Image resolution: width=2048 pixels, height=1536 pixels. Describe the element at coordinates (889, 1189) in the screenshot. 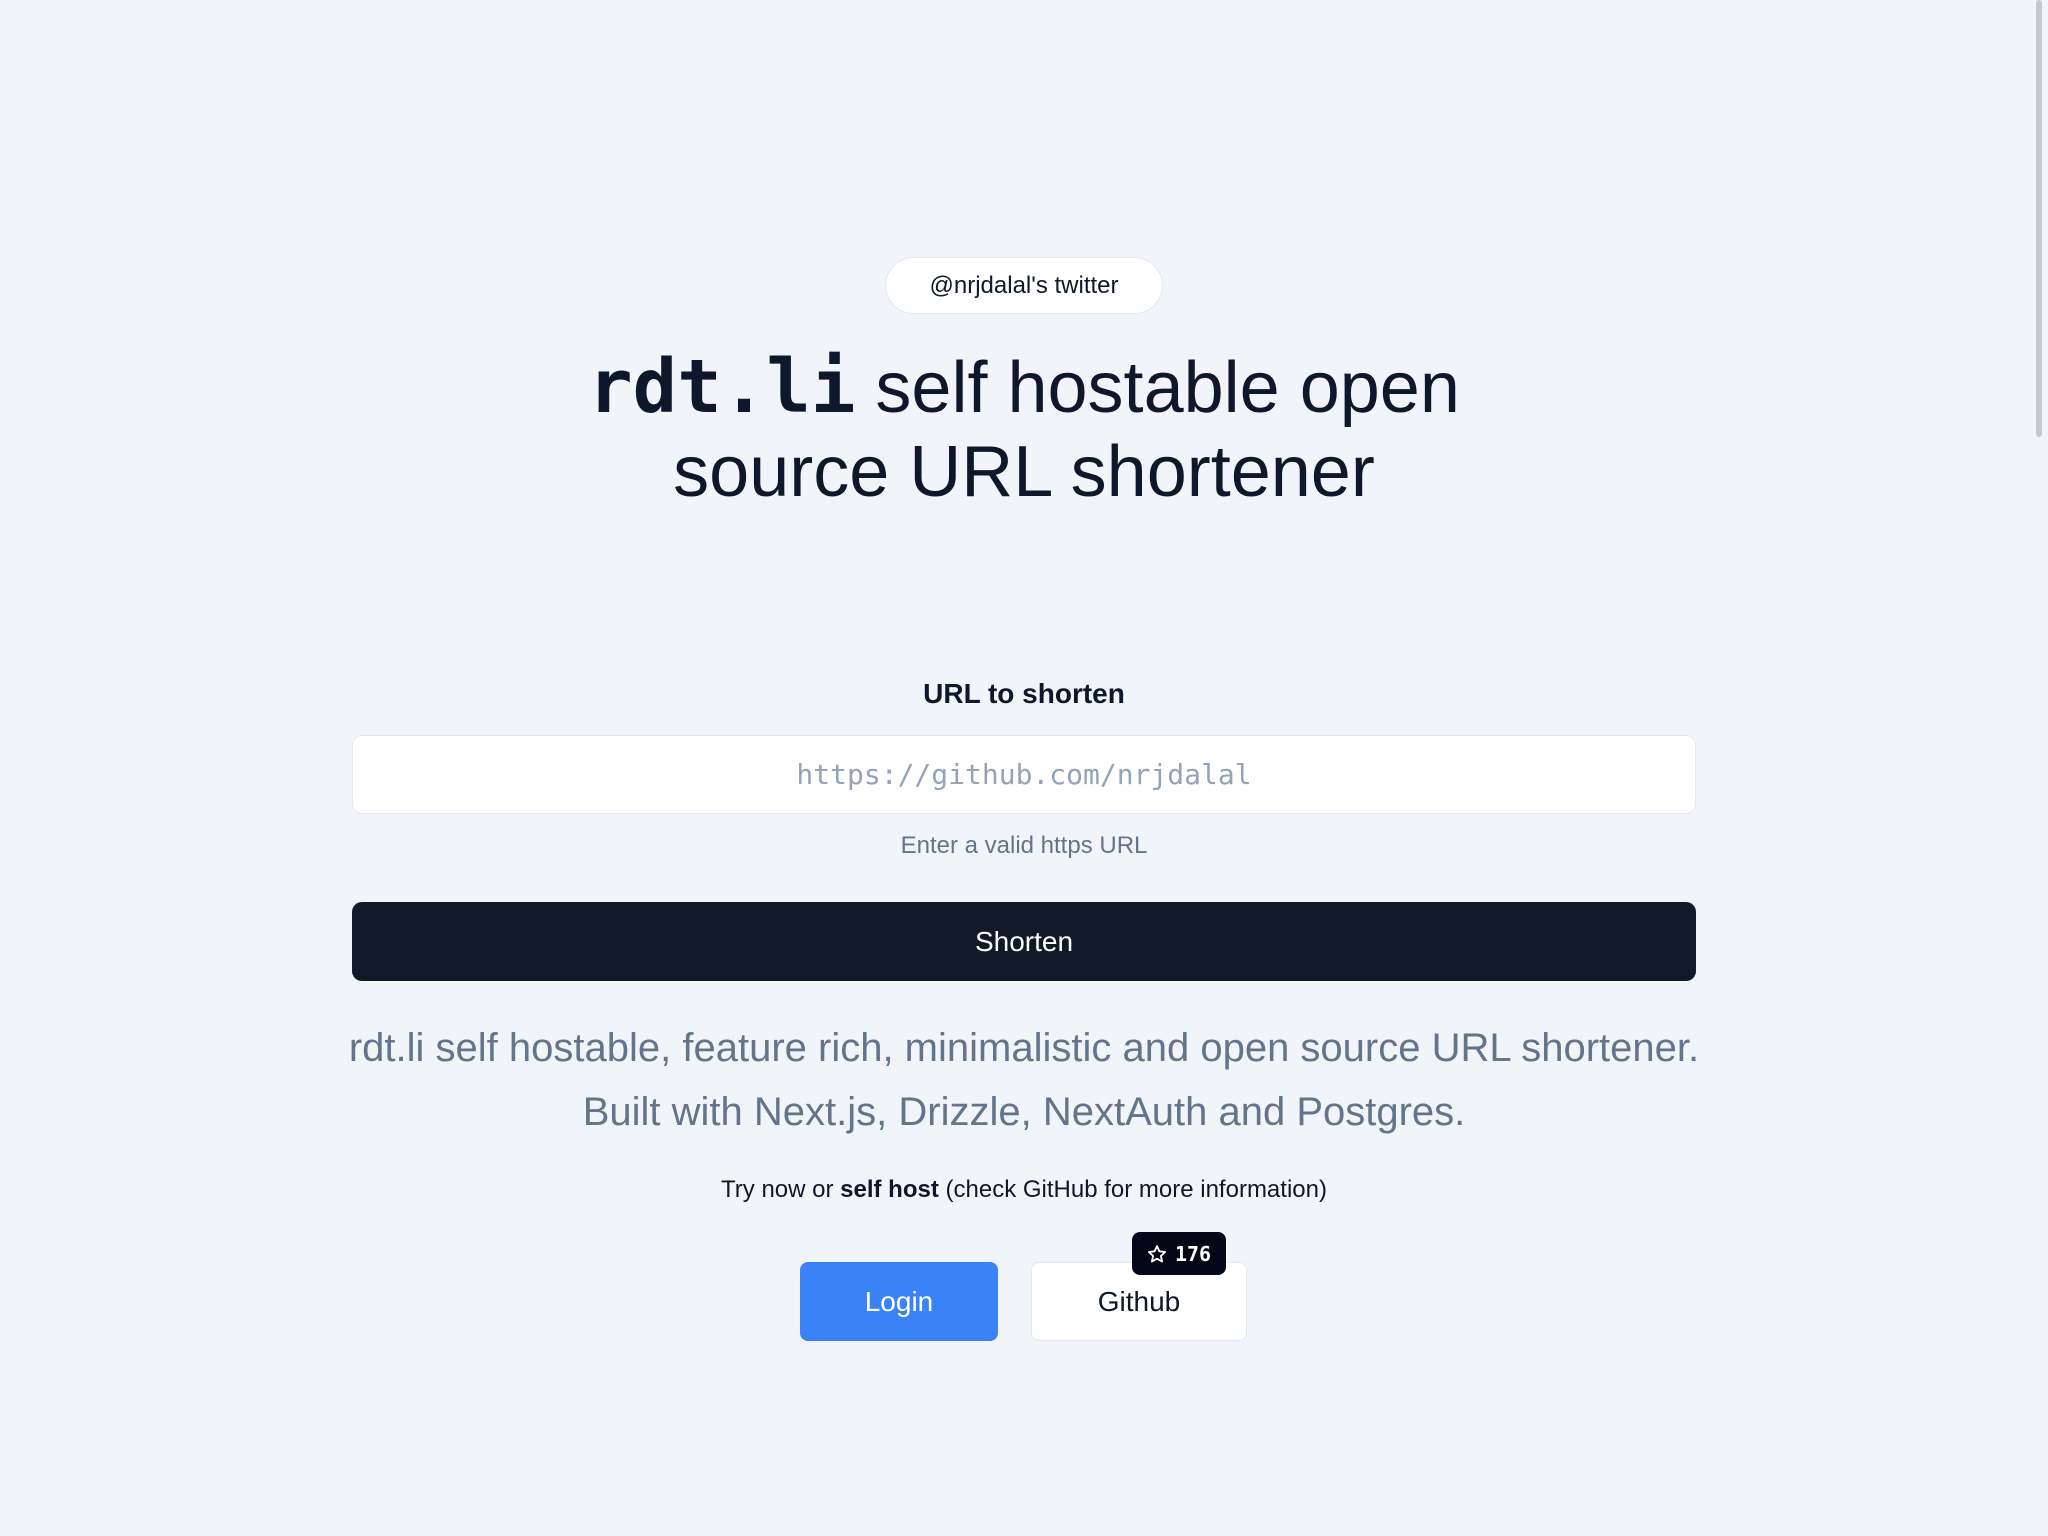

I see `self-host-text: self host` at that location.